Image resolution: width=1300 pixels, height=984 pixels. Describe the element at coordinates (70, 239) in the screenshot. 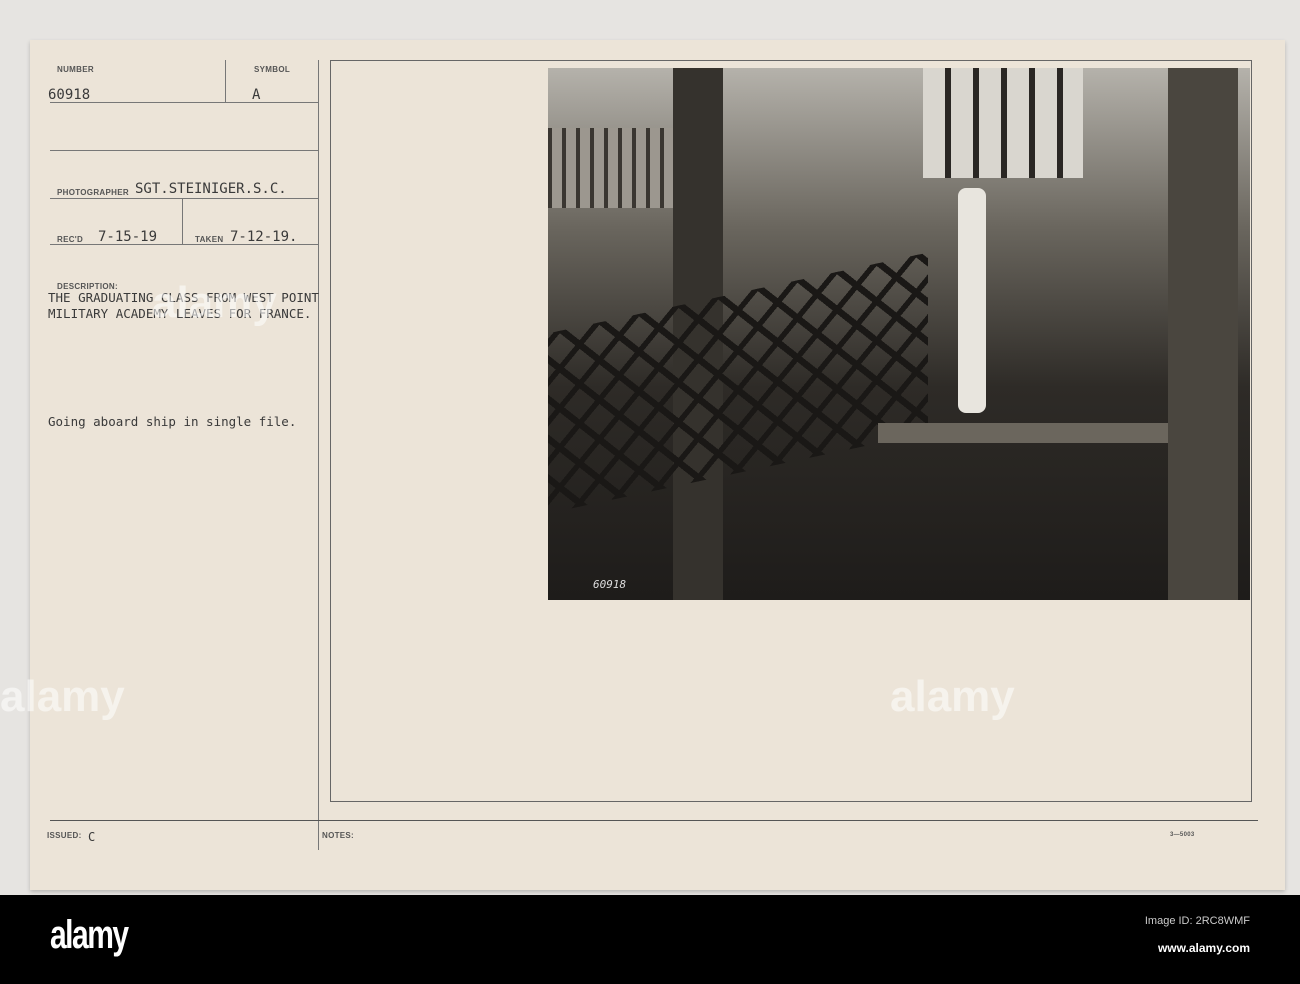

I see `recd-label: REC'D` at that location.